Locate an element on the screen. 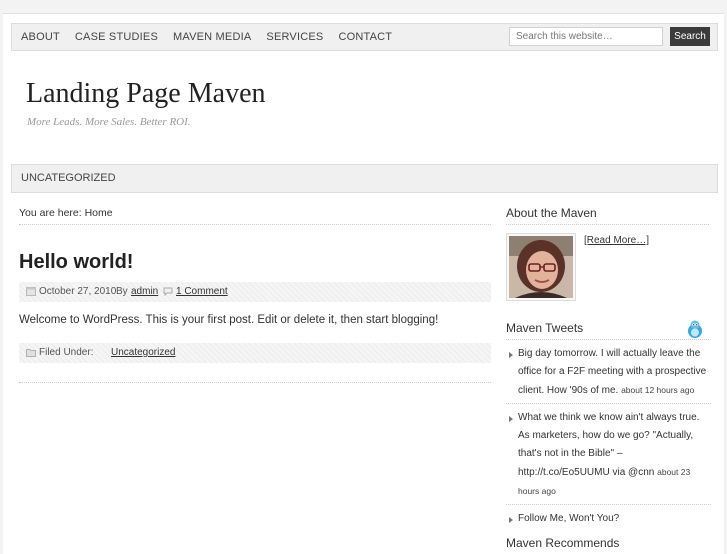  recommends-widget-title: Maven Recommends is located at coordinates (563, 543).